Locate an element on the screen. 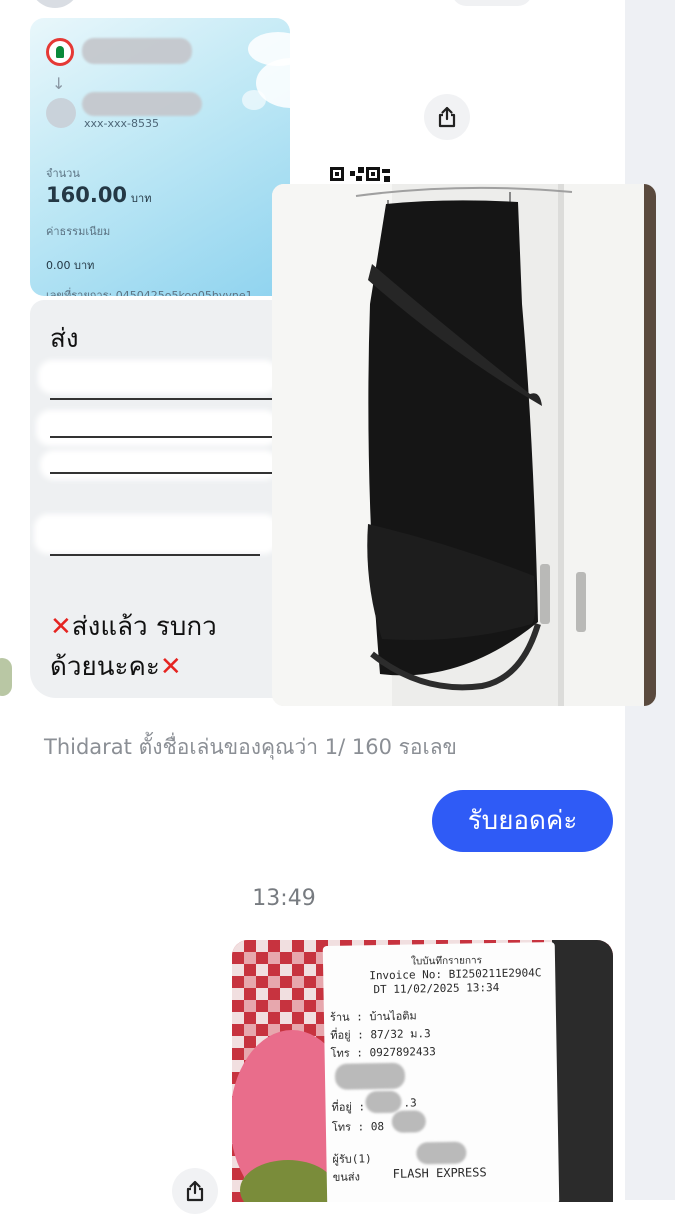  fee-value: 0.00 บาท is located at coordinates (70, 265).